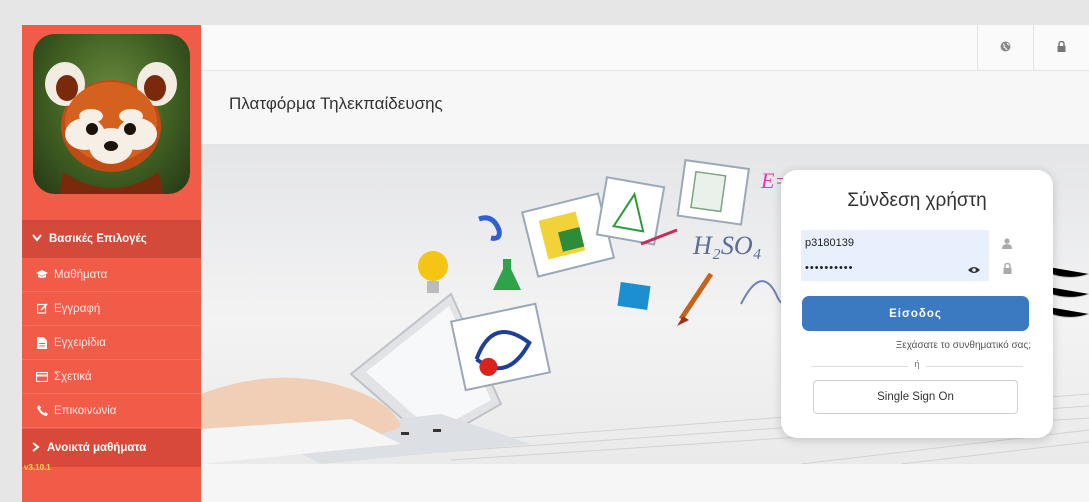 This screenshot has width=1089, height=502. Describe the element at coordinates (42, 410) in the screenshot. I see `phone-icon` at that location.